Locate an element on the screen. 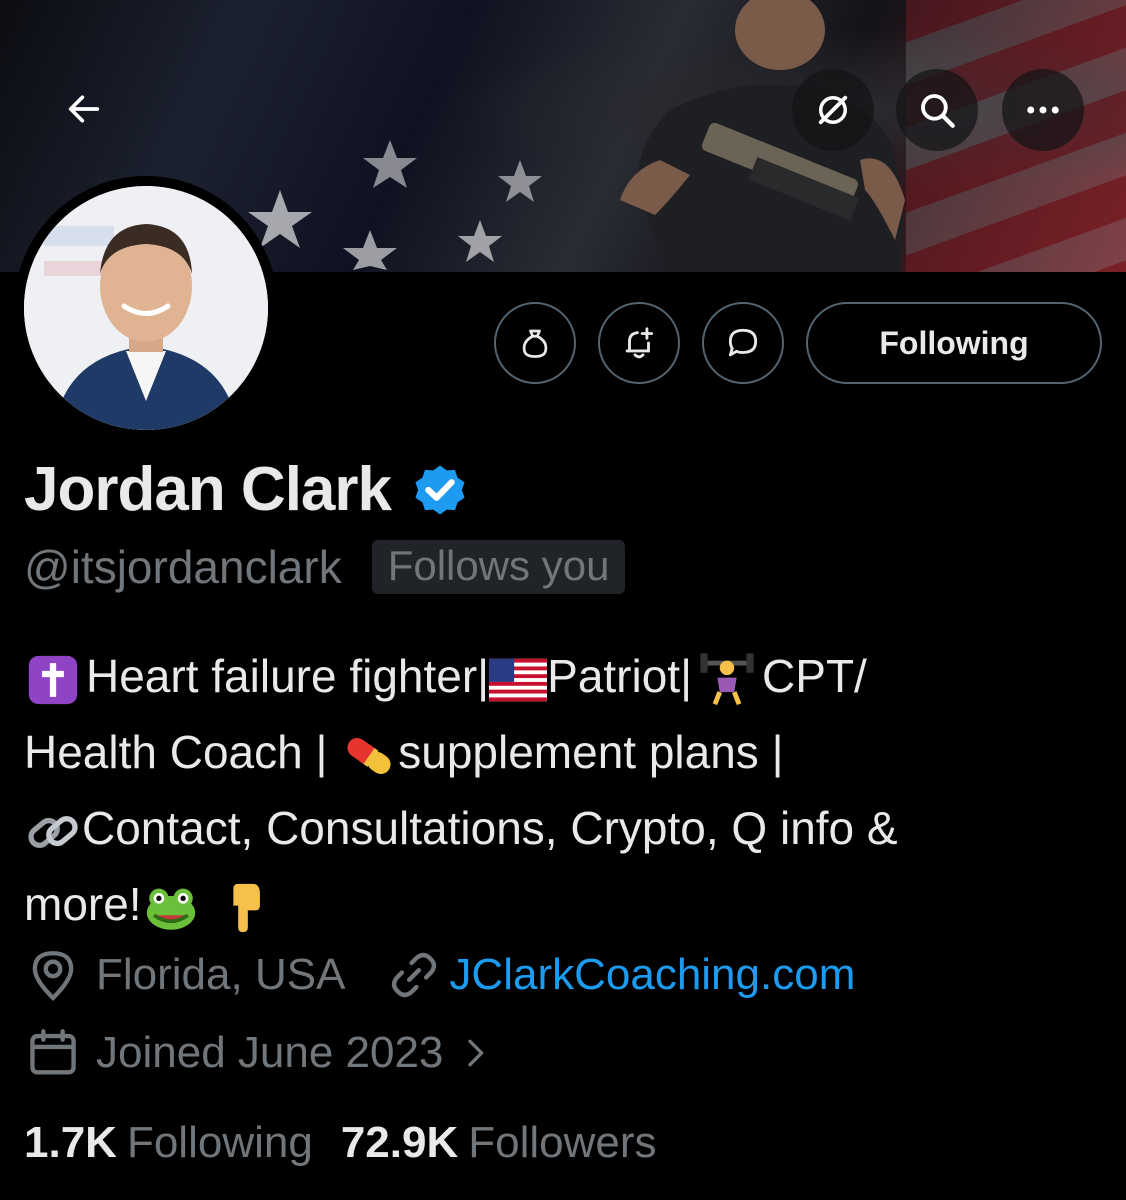 This screenshot has height=1200, width=1126. bio-text-1a: Heart failure fighter| is located at coordinates (288, 676).